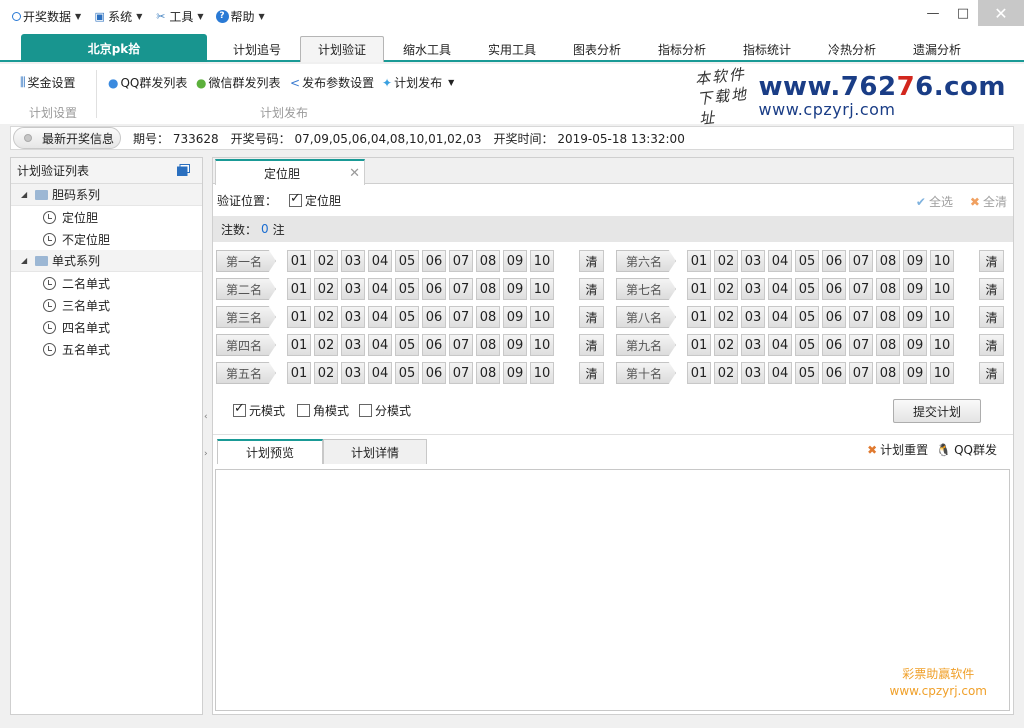 This screenshot has width=1024, height=728. Describe the element at coordinates (246, 261) in the screenshot. I see `rank-button: 第一名` at that location.